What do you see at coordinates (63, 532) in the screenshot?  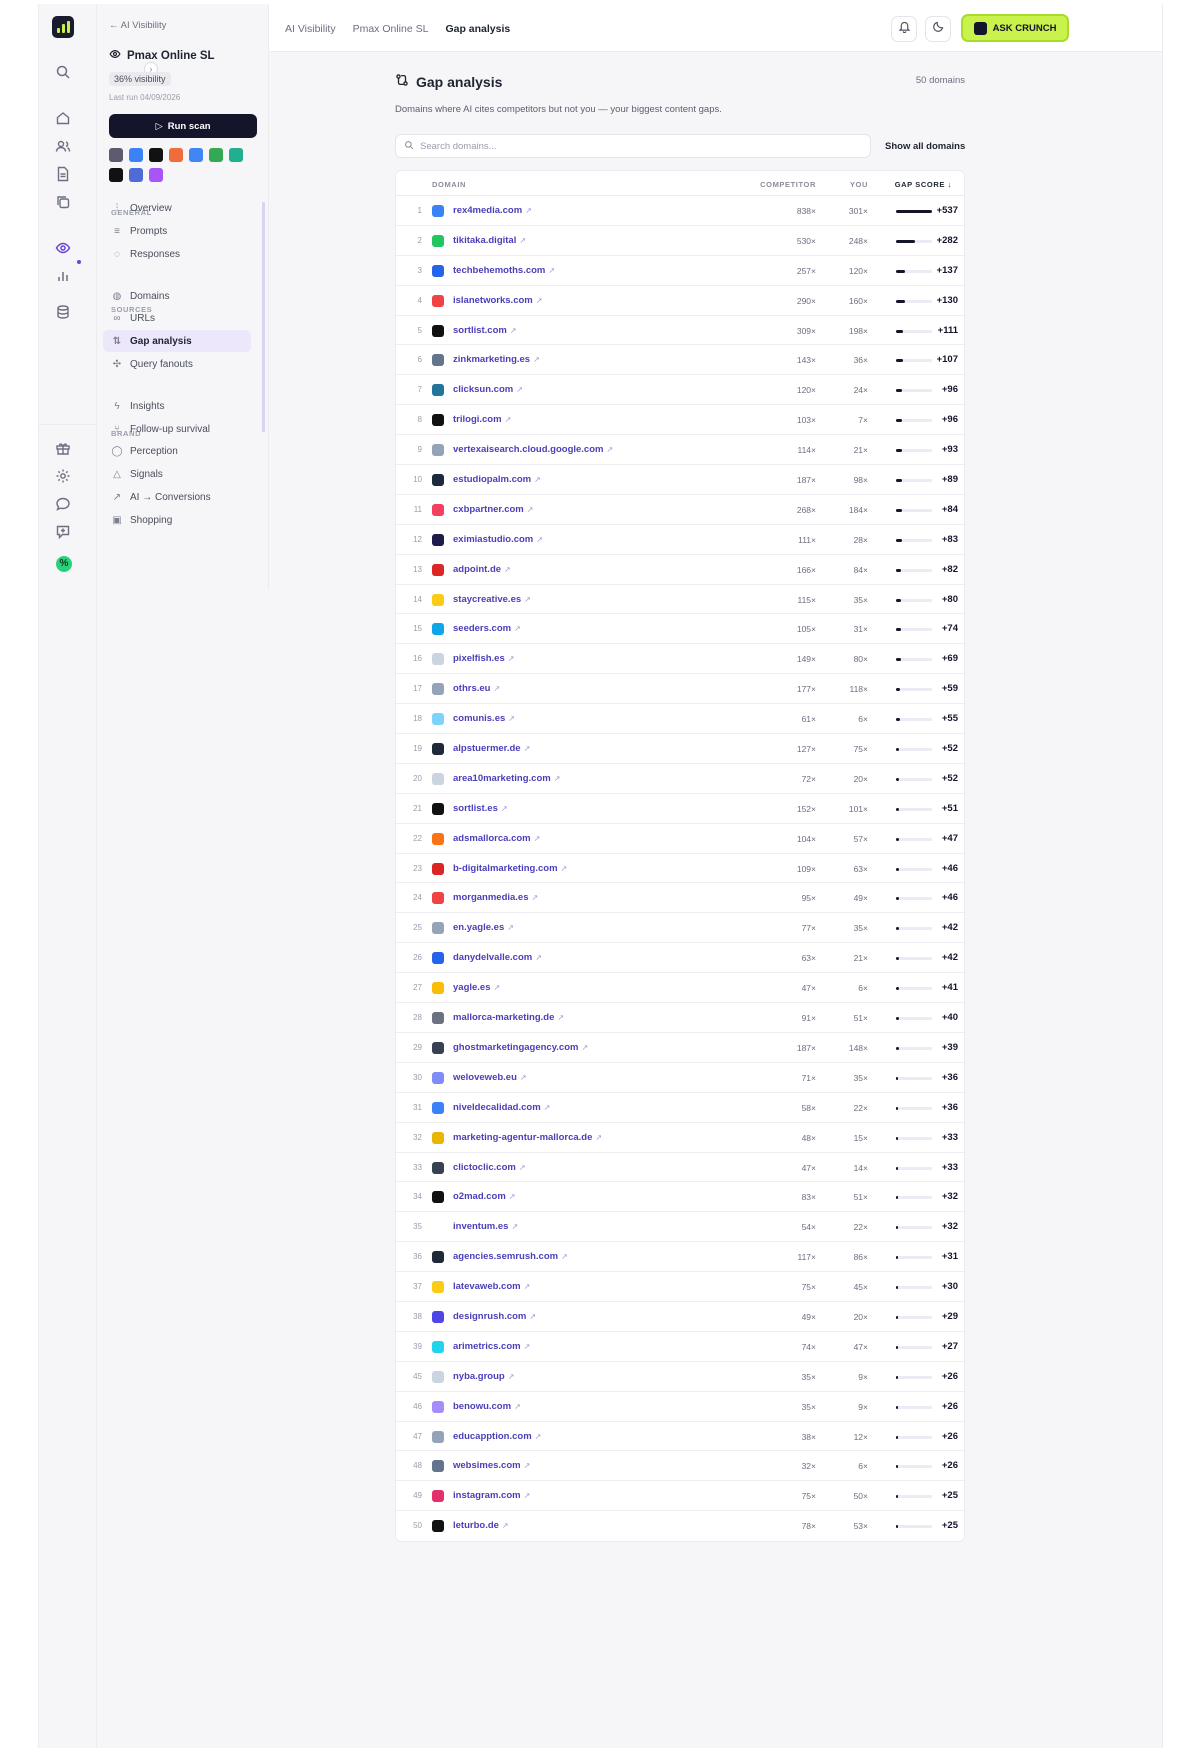 I see `feedback-icon` at bounding box center [63, 532].